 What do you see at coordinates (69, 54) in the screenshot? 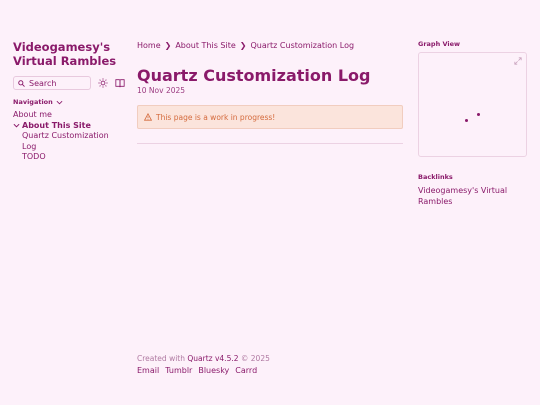
I see `site-title: Videogamesy's Virtual Rambles` at bounding box center [69, 54].